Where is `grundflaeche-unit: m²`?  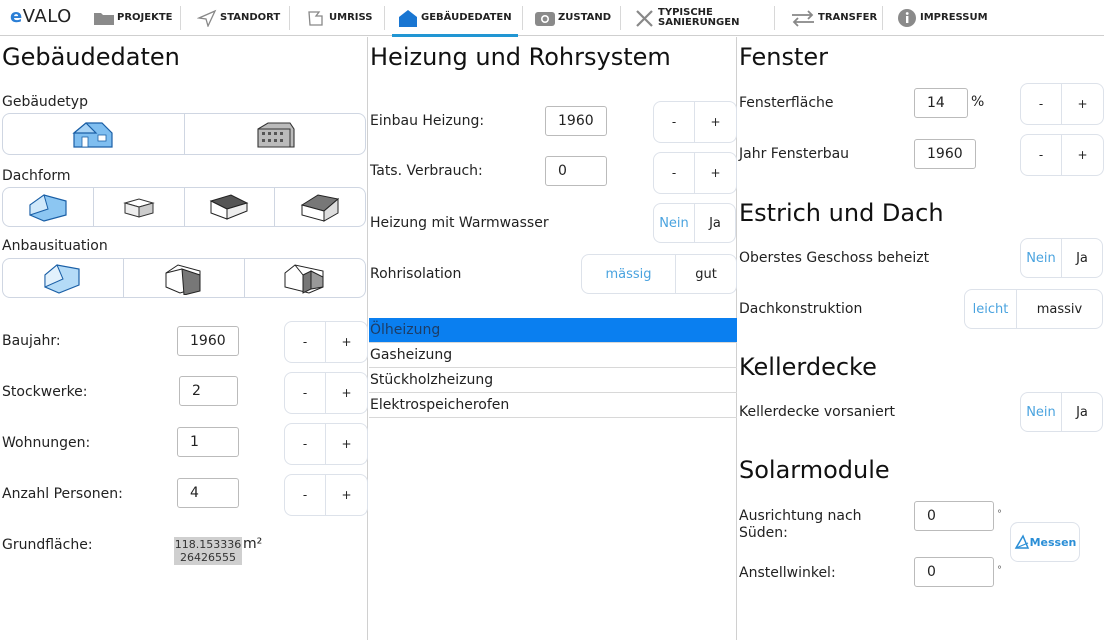
grundflaeche-unit: m² is located at coordinates (253, 544).